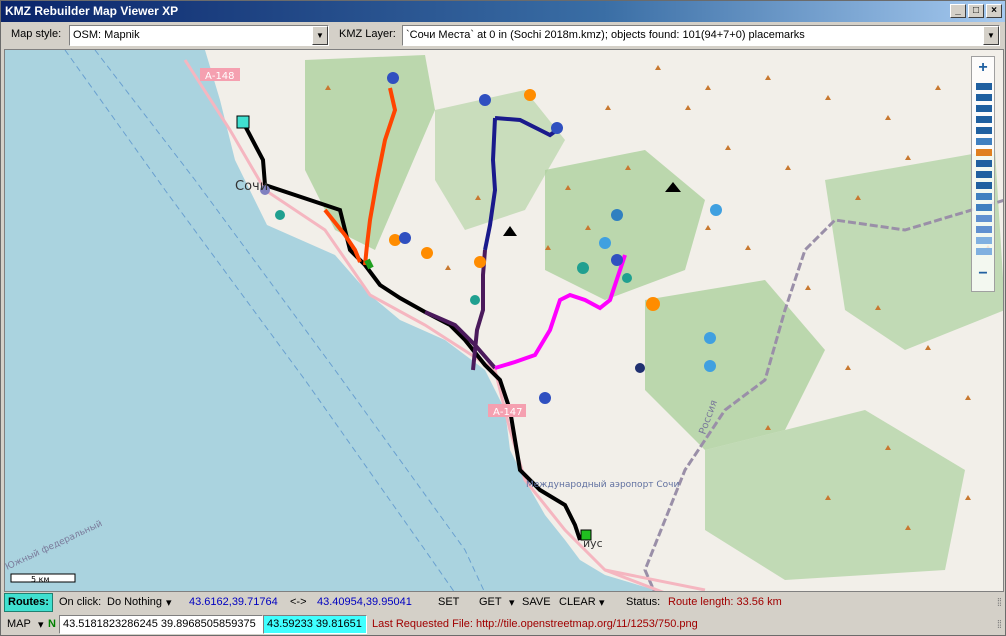 The height and width of the screenshot is (636, 1006). I want to click on map-style-value: OSM: Mapnik, so click(106, 35).